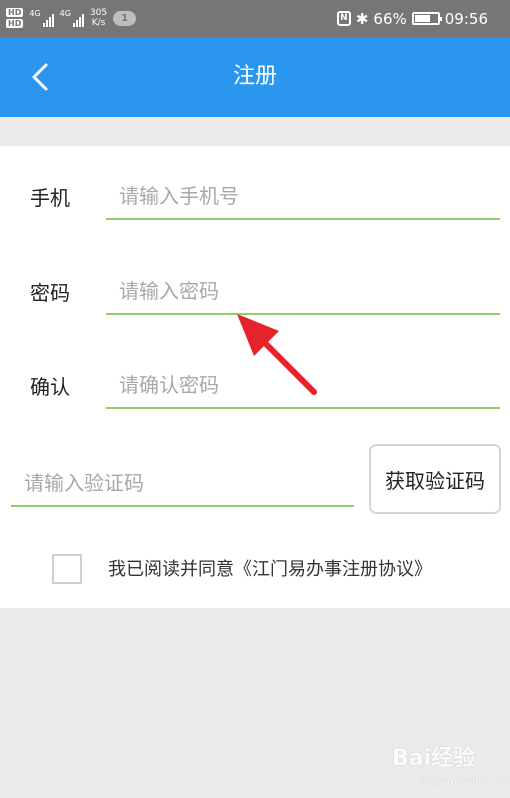  I want to click on status-bar-right: N ✱ 66% 09:56, so click(412, 18).